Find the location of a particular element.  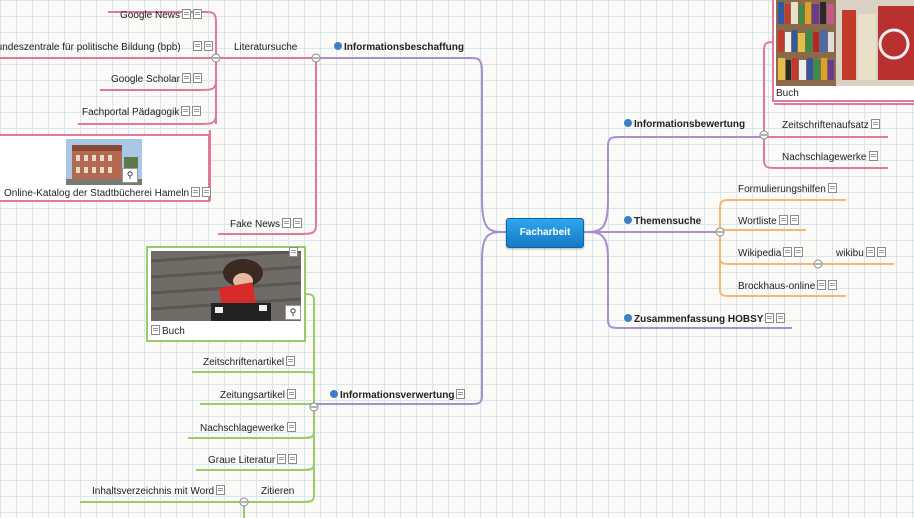

image-node-buch-left: ⚲ Buch is located at coordinates (226, 294).